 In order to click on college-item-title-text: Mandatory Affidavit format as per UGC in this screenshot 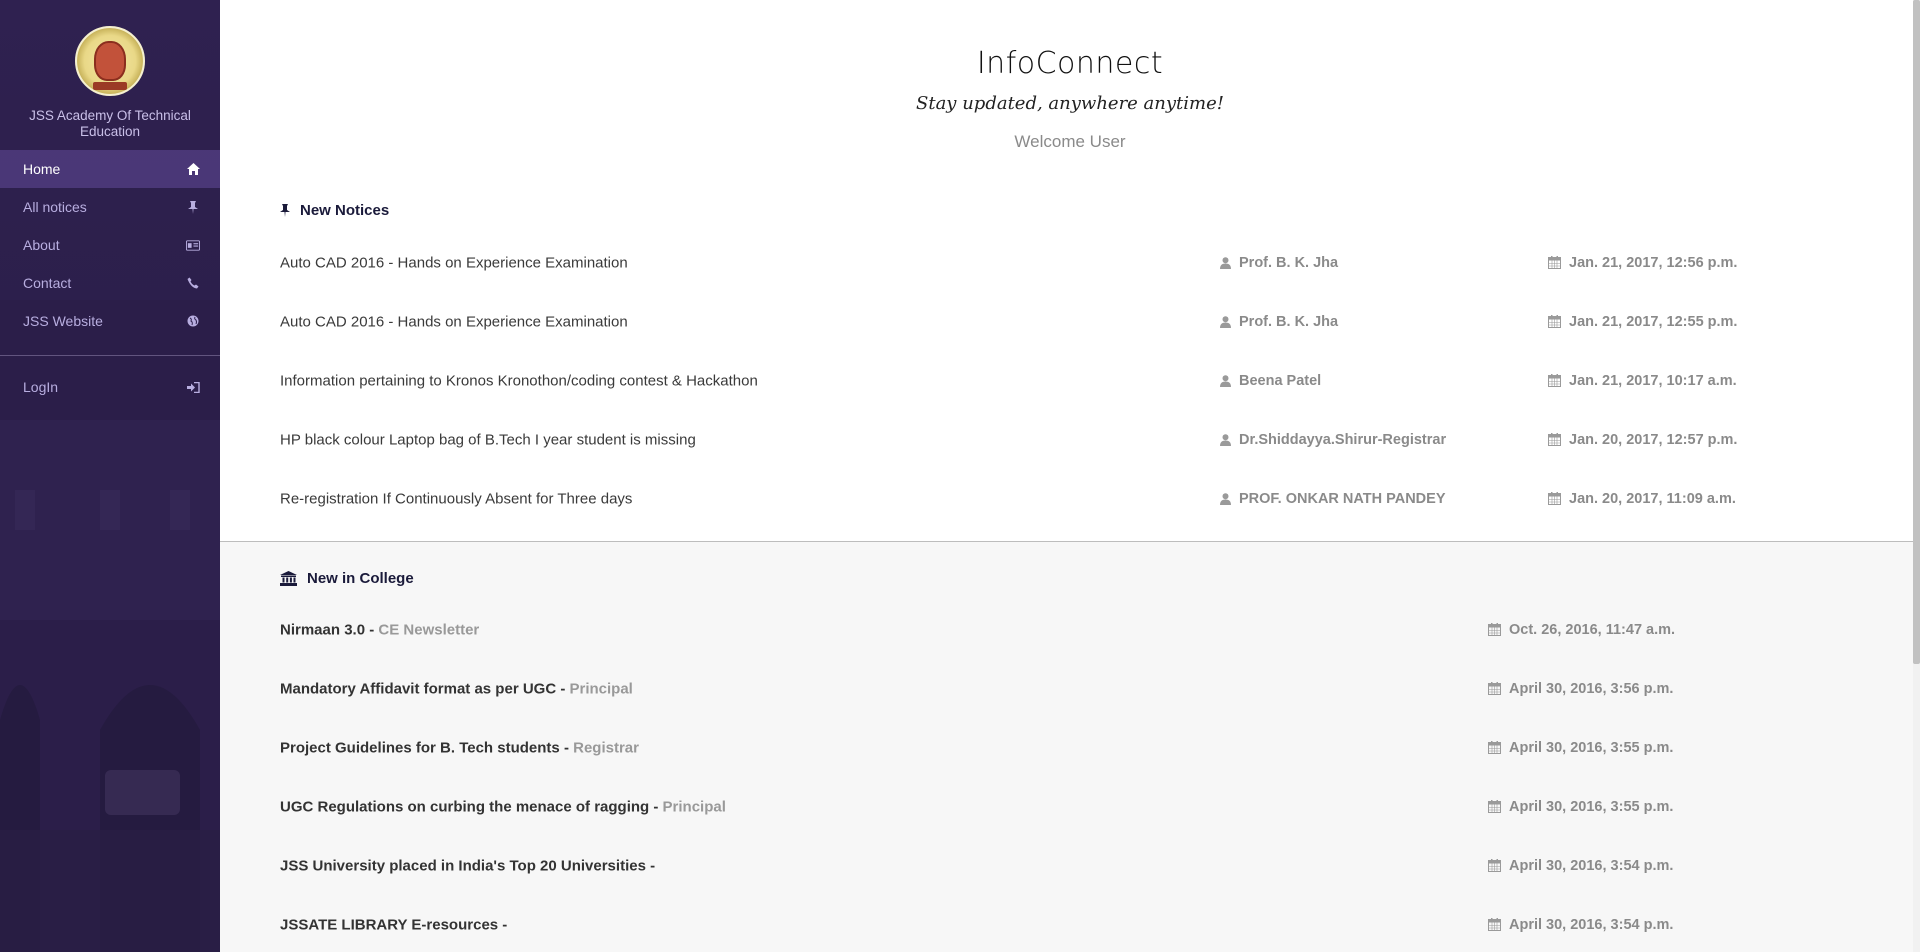, I will do `click(418, 688)`.